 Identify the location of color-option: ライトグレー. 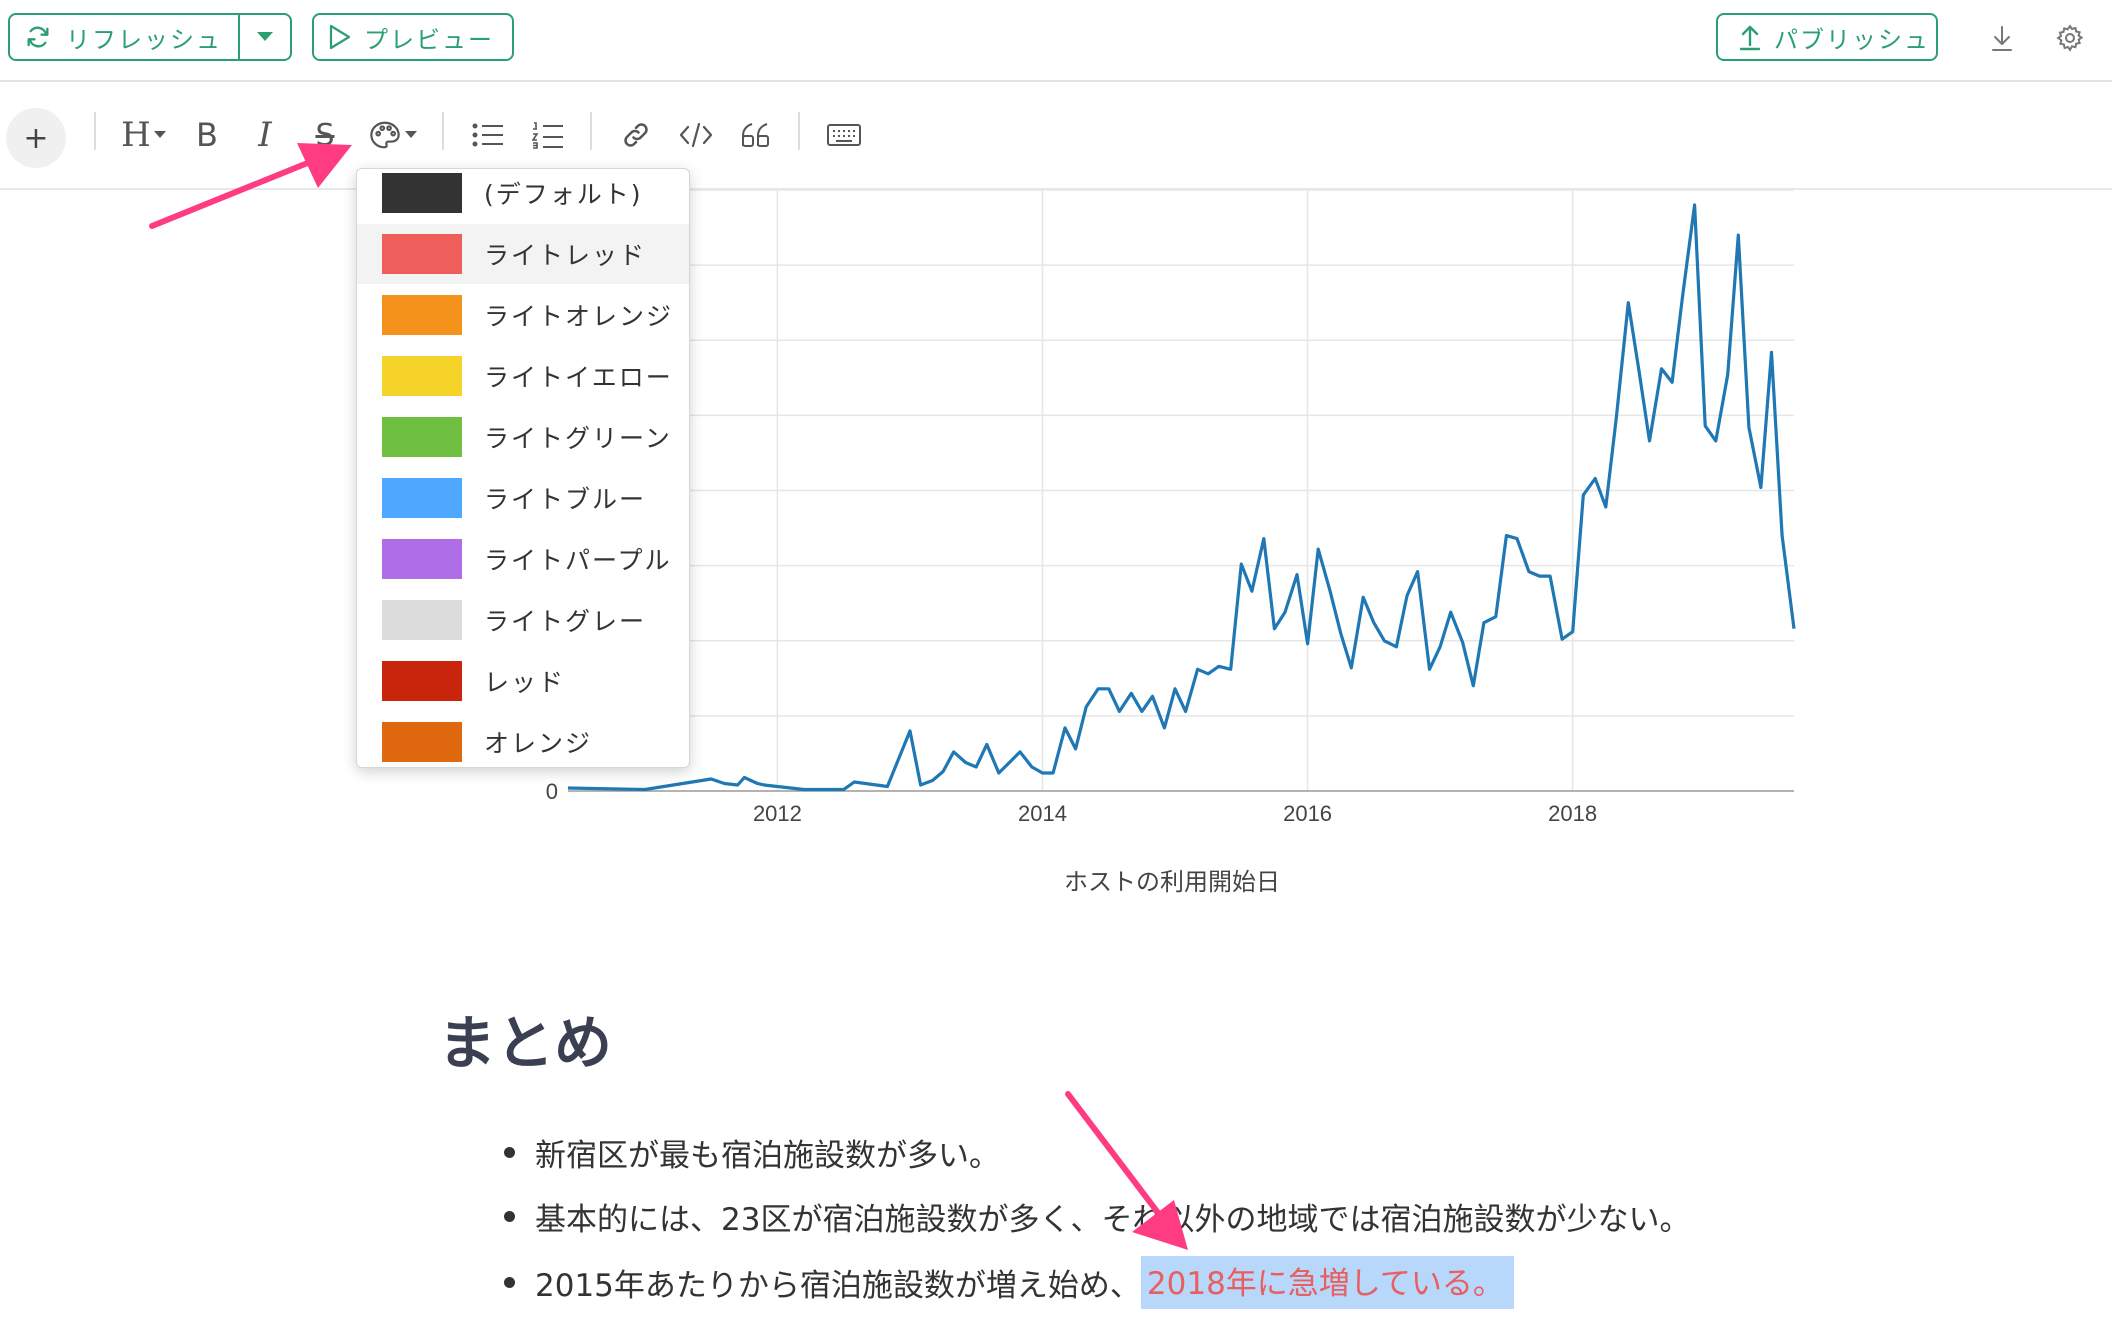
(523, 620).